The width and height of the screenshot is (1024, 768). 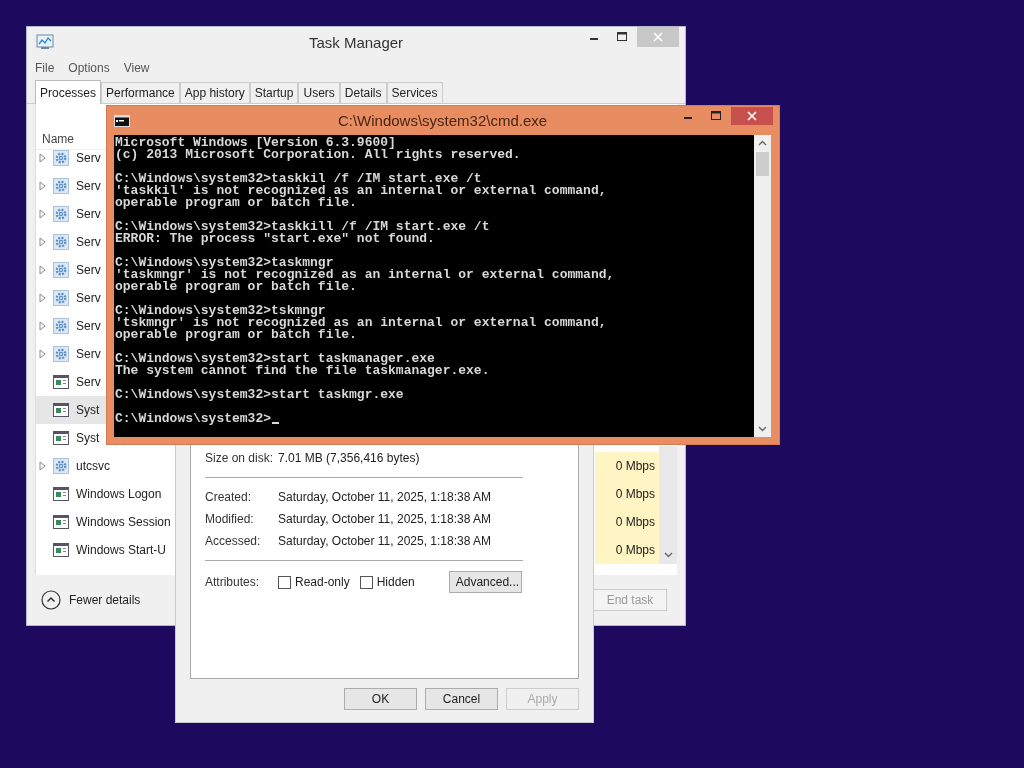 What do you see at coordinates (105, 600) in the screenshot?
I see `link-text: Fewer details` at bounding box center [105, 600].